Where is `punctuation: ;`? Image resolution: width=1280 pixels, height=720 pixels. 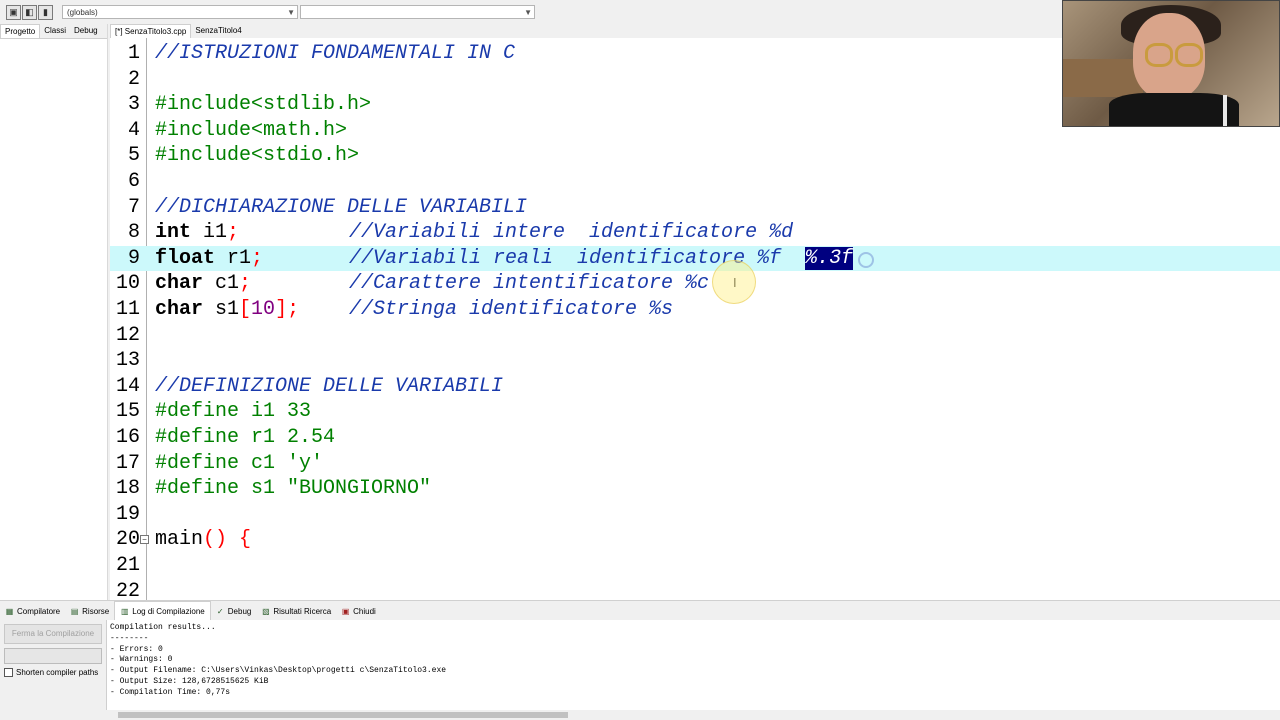
punctuation: ; is located at coordinates (233, 233).